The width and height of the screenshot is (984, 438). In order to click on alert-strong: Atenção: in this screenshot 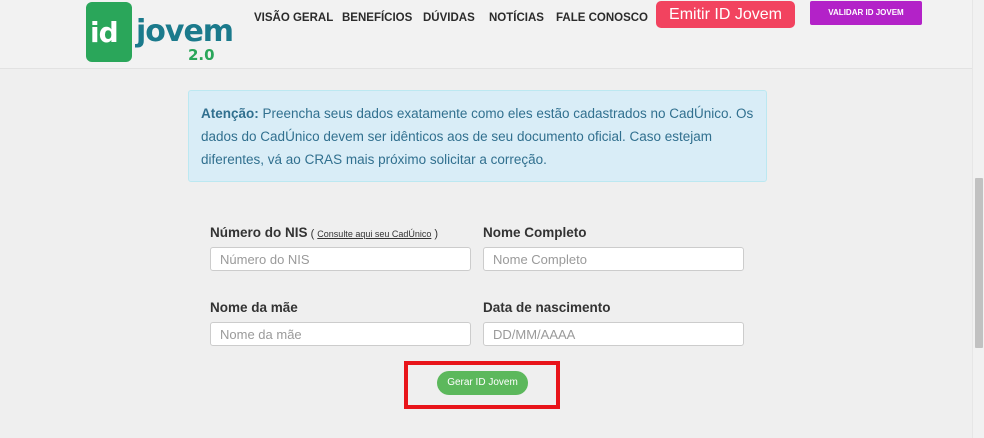, I will do `click(230, 113)`.